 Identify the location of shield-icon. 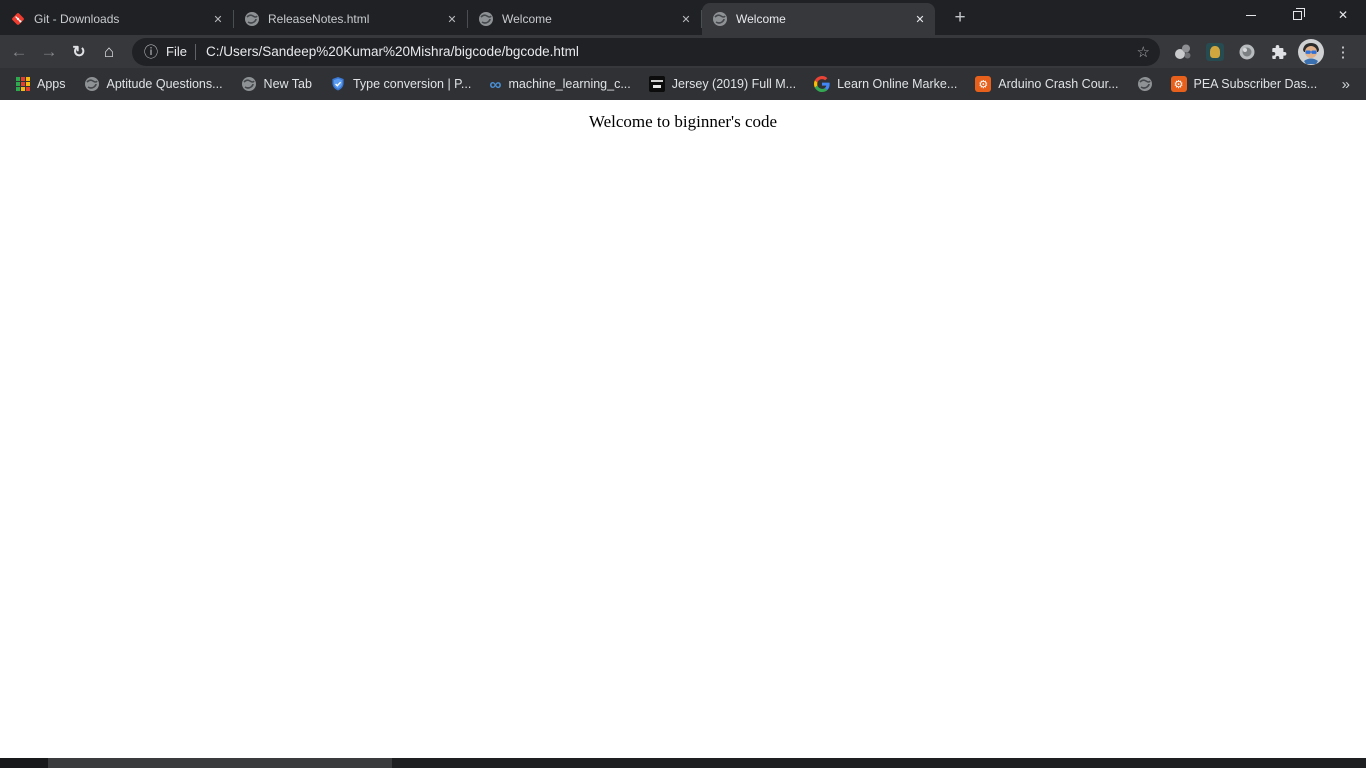
(338, 84).